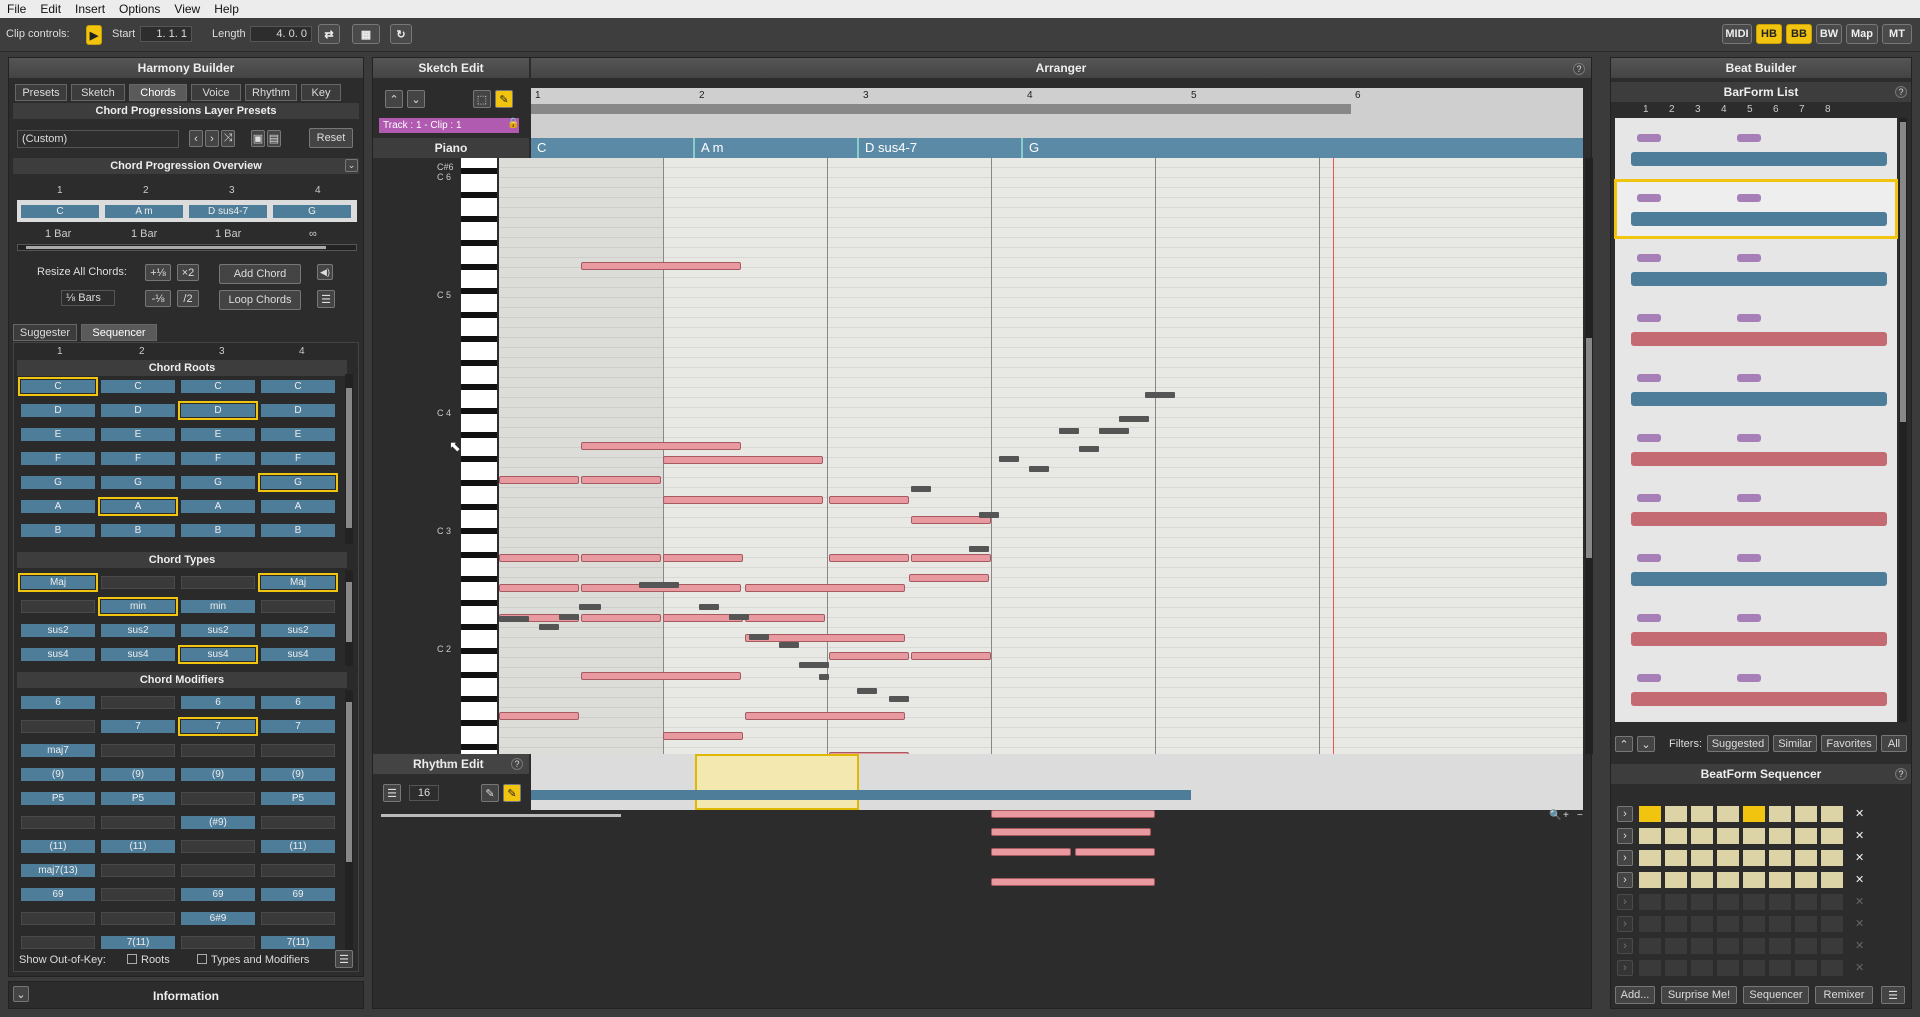 This screenshot has width=1920, height=1017. What do you see at coordinates (298, 482) in the screenshot?
I see `chord-root-cell: G` at bounding box center [298, 482].